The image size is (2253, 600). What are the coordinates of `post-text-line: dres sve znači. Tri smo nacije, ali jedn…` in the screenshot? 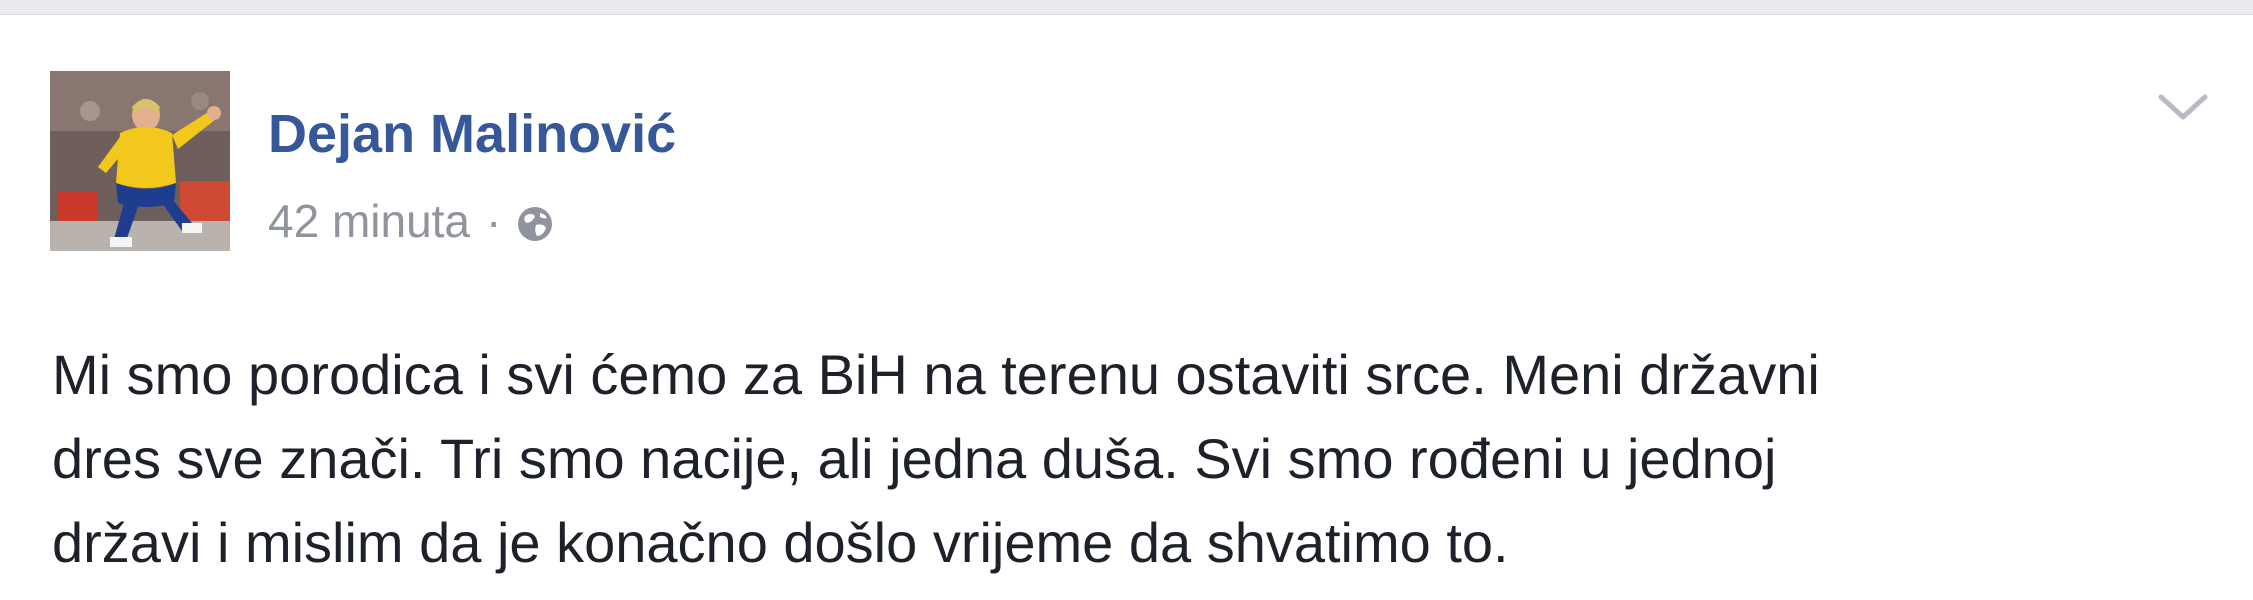 It's located at (914, 458).